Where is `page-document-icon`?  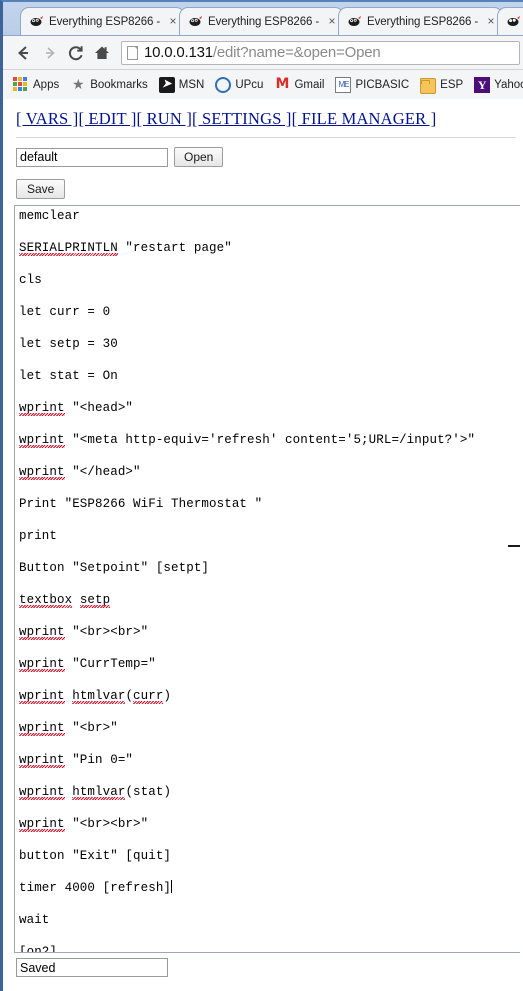 page-document-icon is located at coordinates (132, 52).